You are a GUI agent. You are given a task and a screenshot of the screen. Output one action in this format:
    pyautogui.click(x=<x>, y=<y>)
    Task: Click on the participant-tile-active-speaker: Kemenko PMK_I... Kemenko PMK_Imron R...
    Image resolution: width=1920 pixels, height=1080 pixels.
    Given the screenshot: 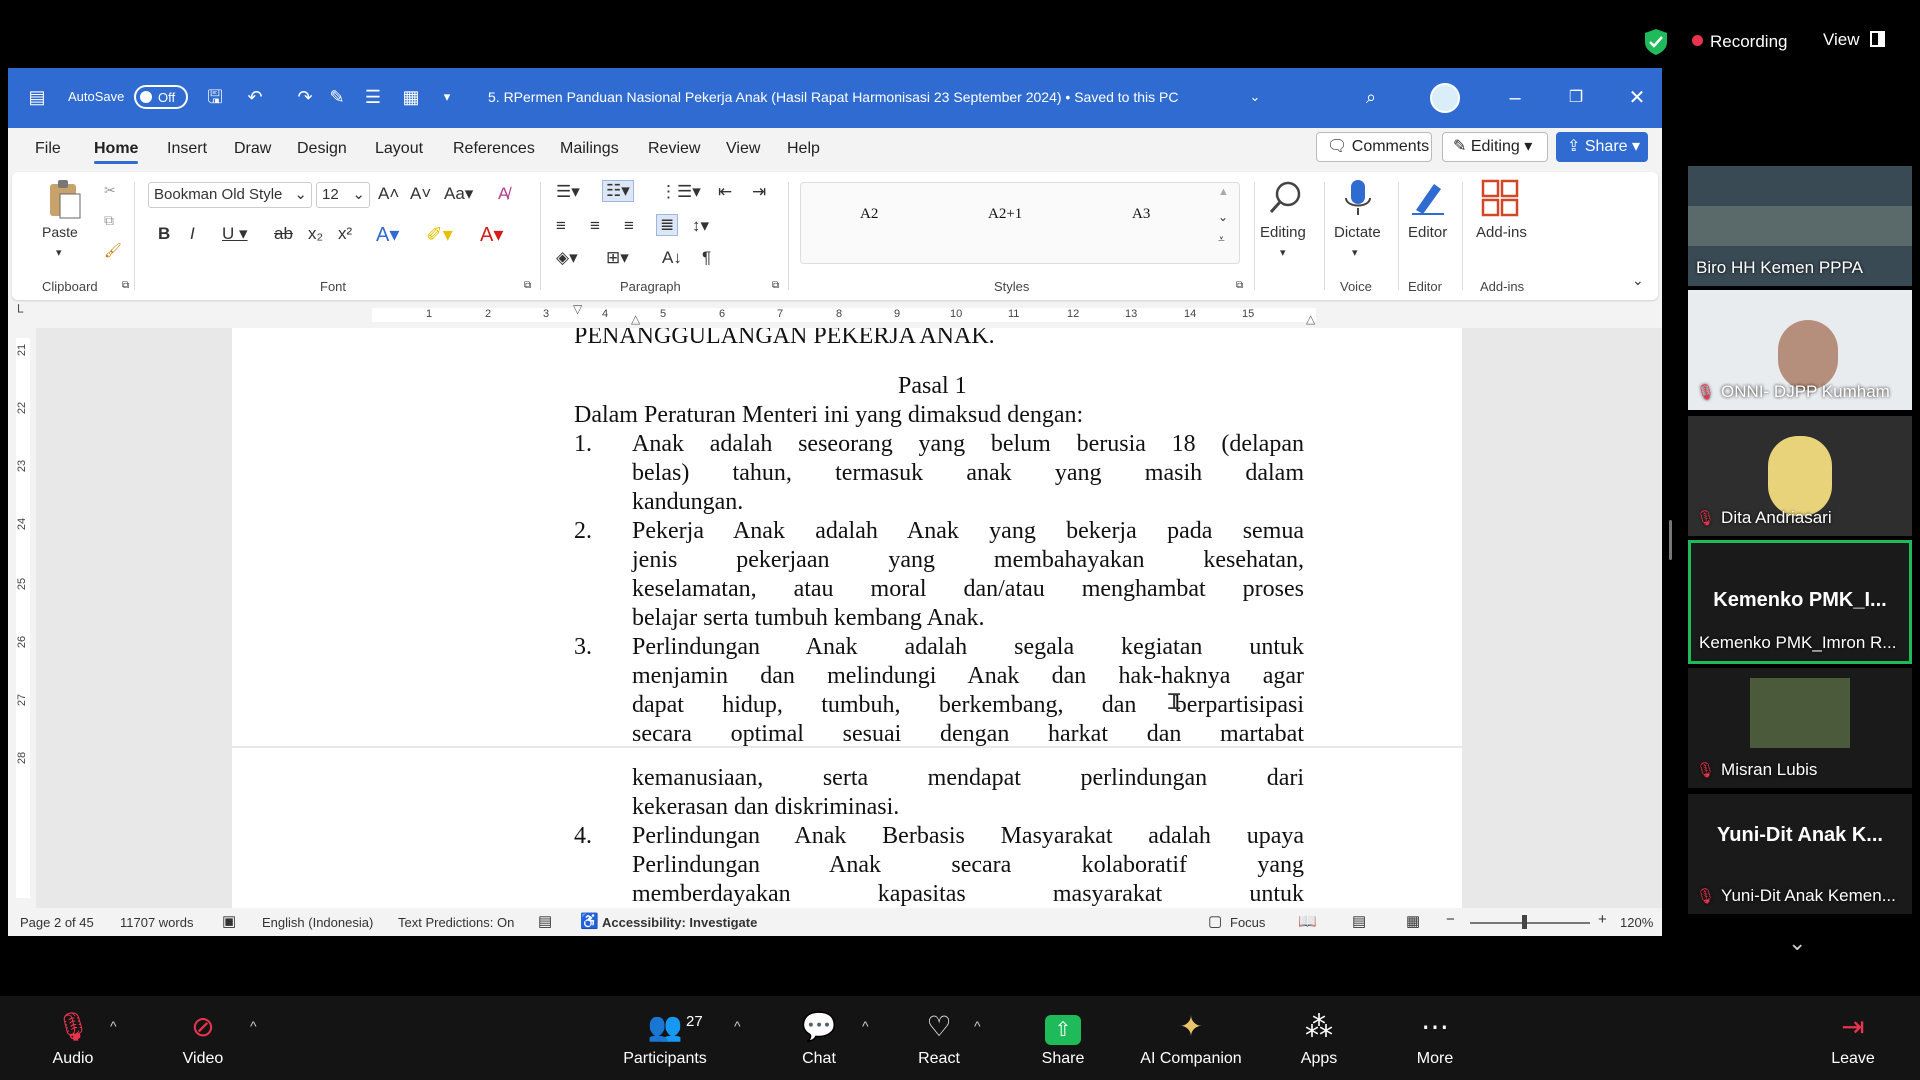 What is the action you would take?
    pyautogui.click(x=1800, y=602)
    